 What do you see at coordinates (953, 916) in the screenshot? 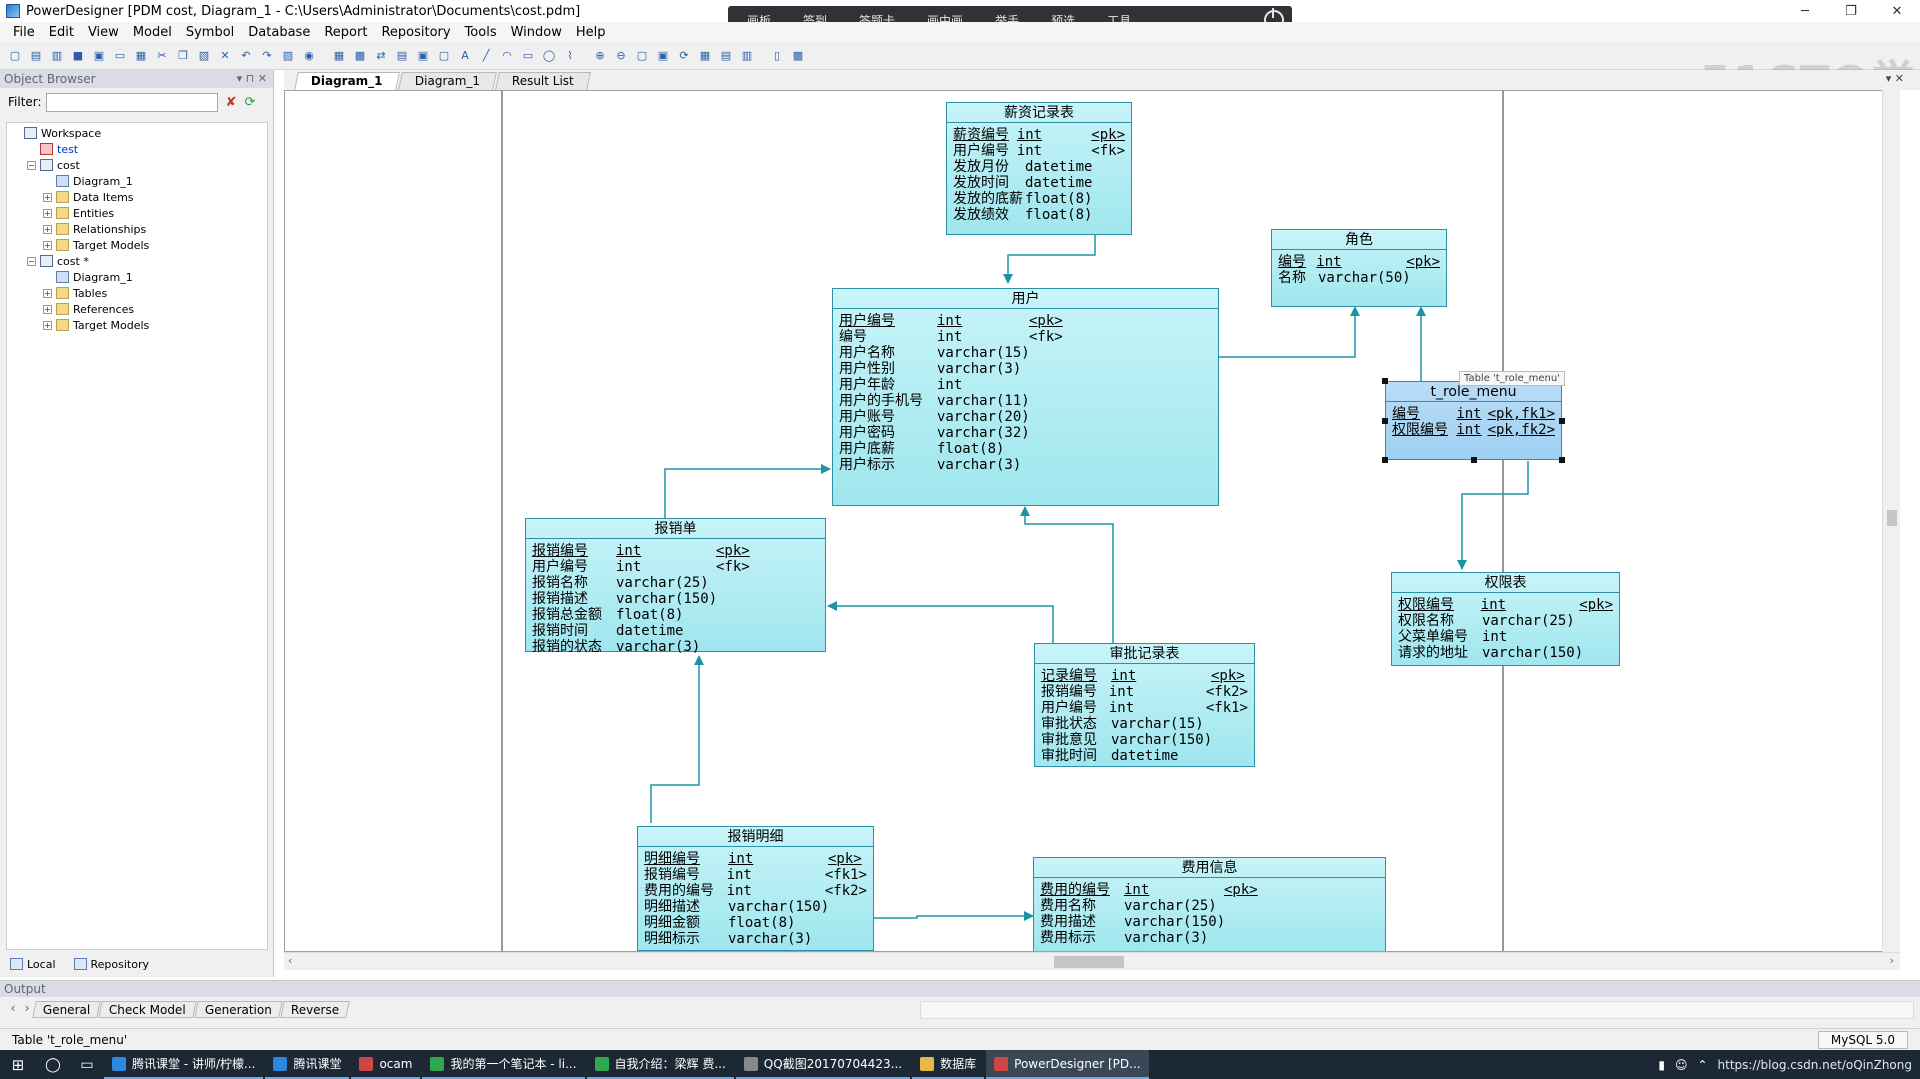
I see `link-detail-fee` at bounding box center [953, 916].